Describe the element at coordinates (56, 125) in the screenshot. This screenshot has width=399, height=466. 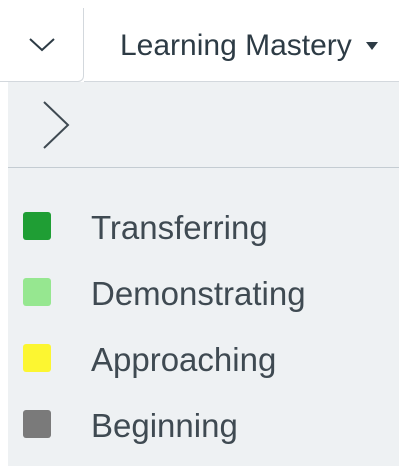
I see `chevron-right-icon` at that location.